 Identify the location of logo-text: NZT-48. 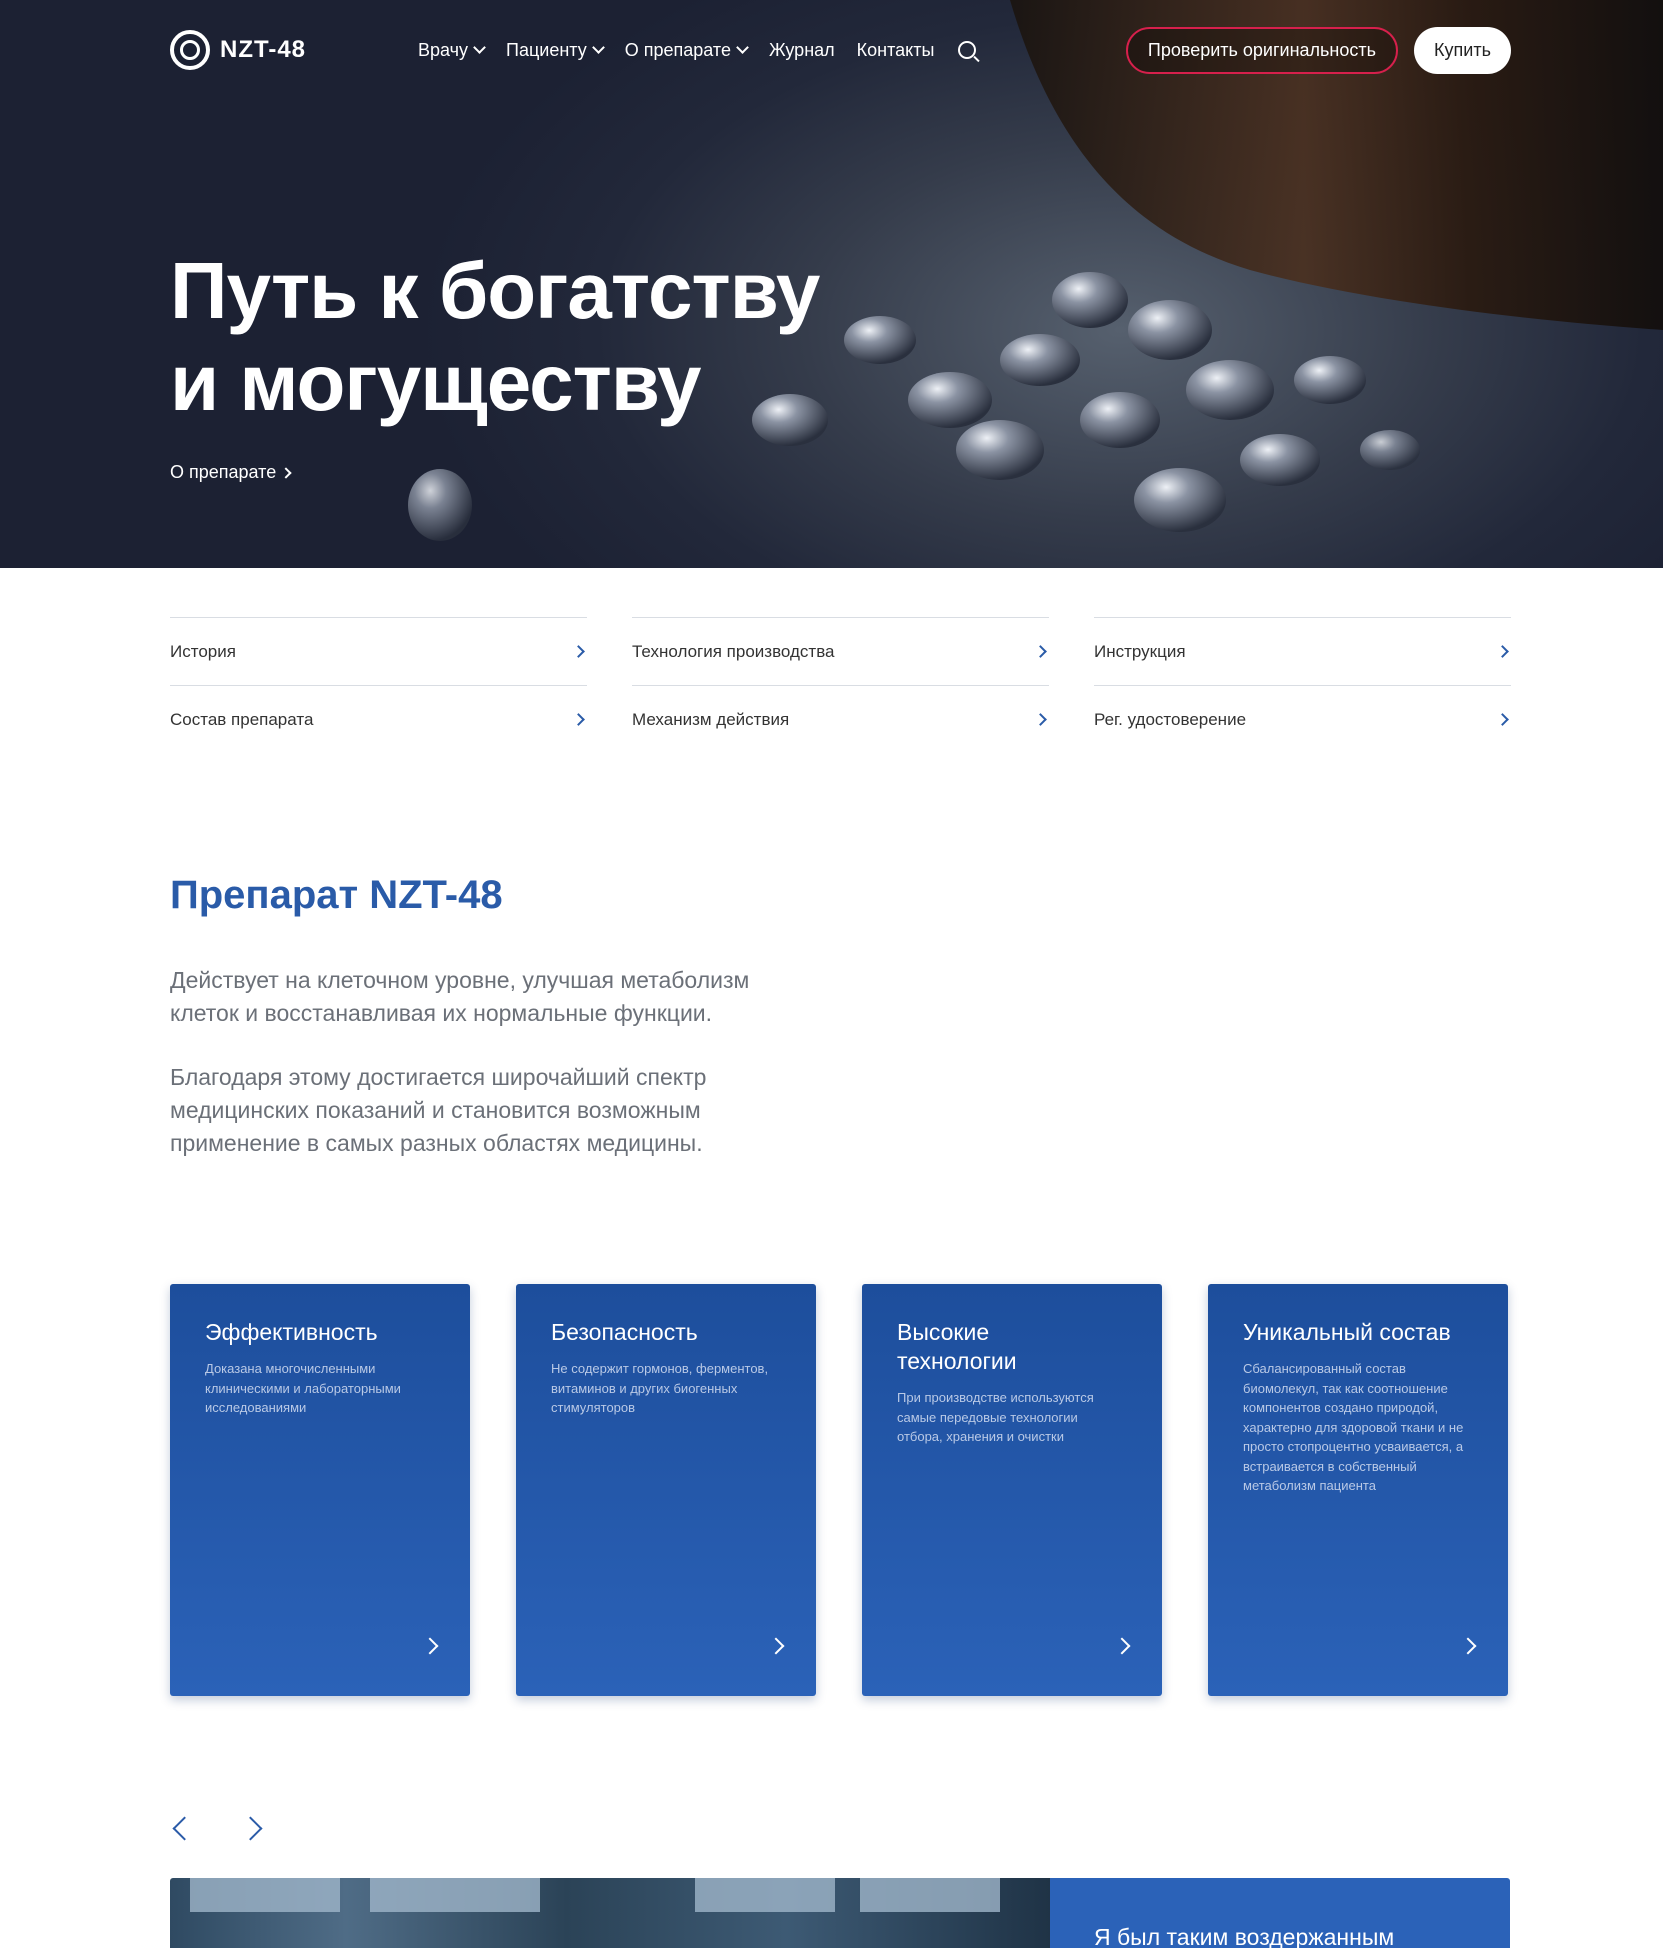
(263, 49).